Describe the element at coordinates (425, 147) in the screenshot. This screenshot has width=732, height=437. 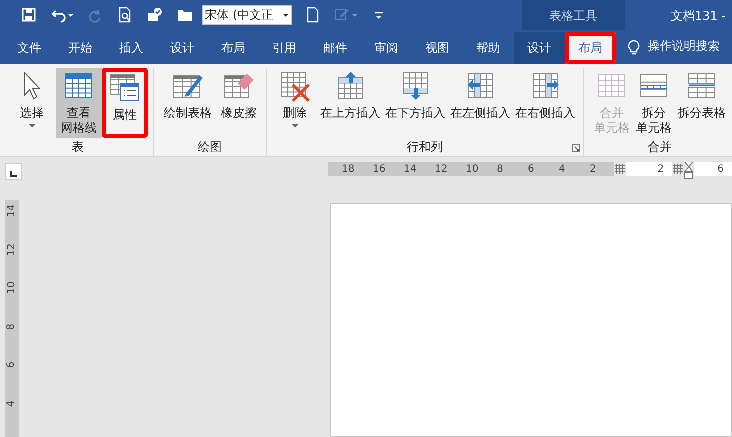
I see `group-label: 行和列` at that location.